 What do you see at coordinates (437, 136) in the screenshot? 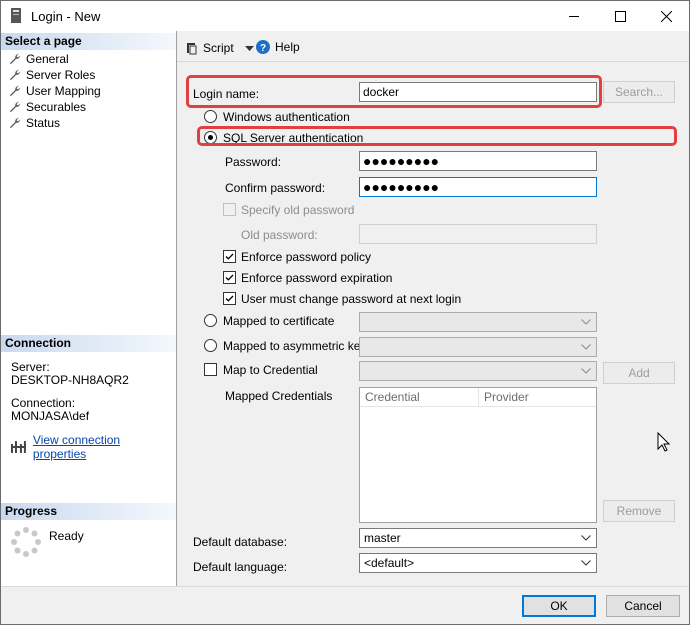
I see `sql-auth-highlight` at bounding box center [437, 136].